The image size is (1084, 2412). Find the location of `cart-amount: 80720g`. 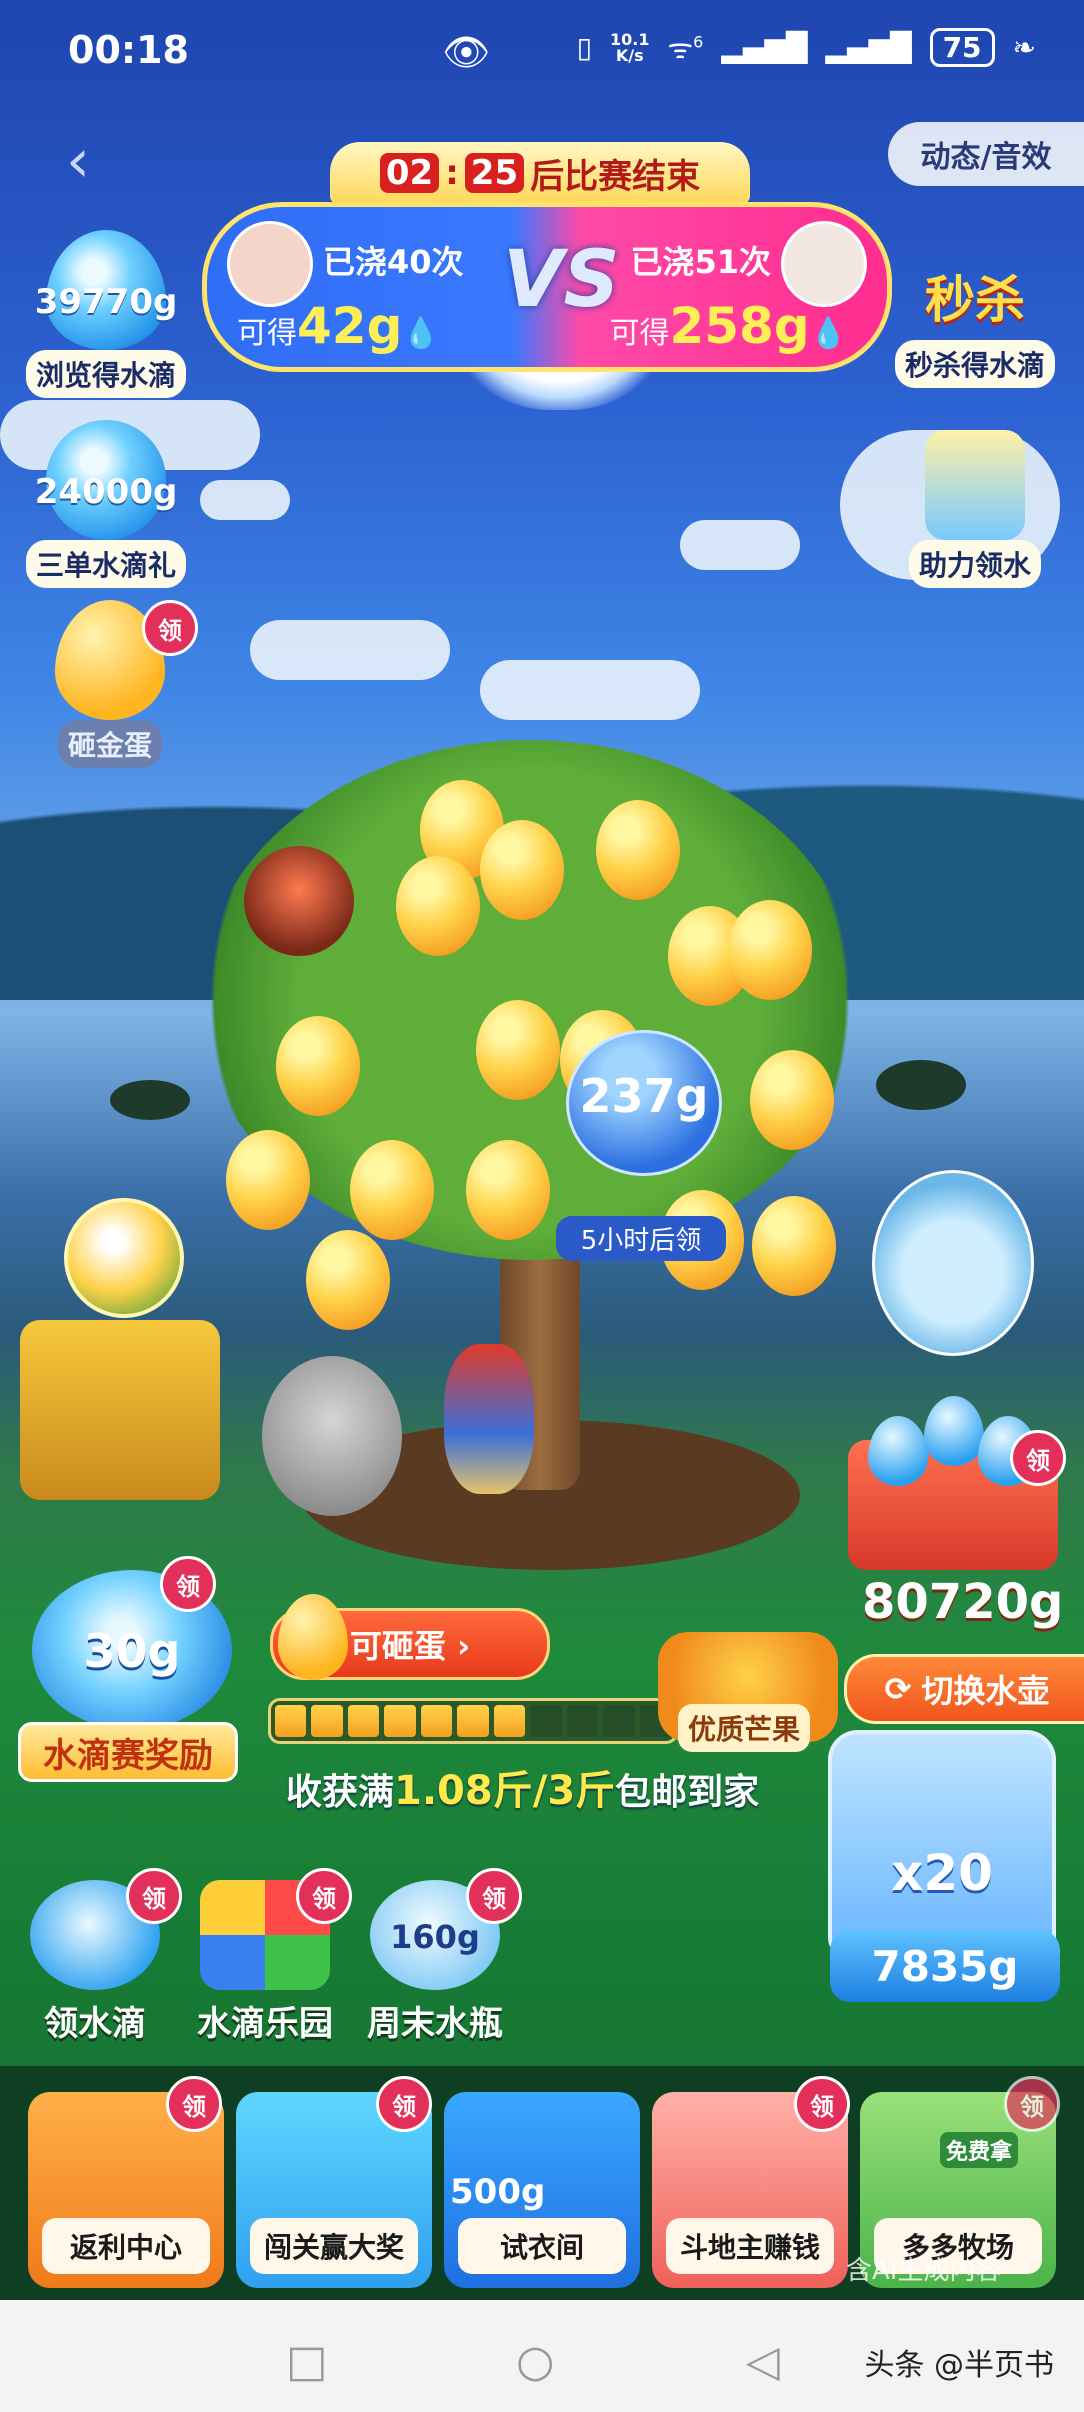

cart-amount: 80720g is located at coordinates (963, 1602).